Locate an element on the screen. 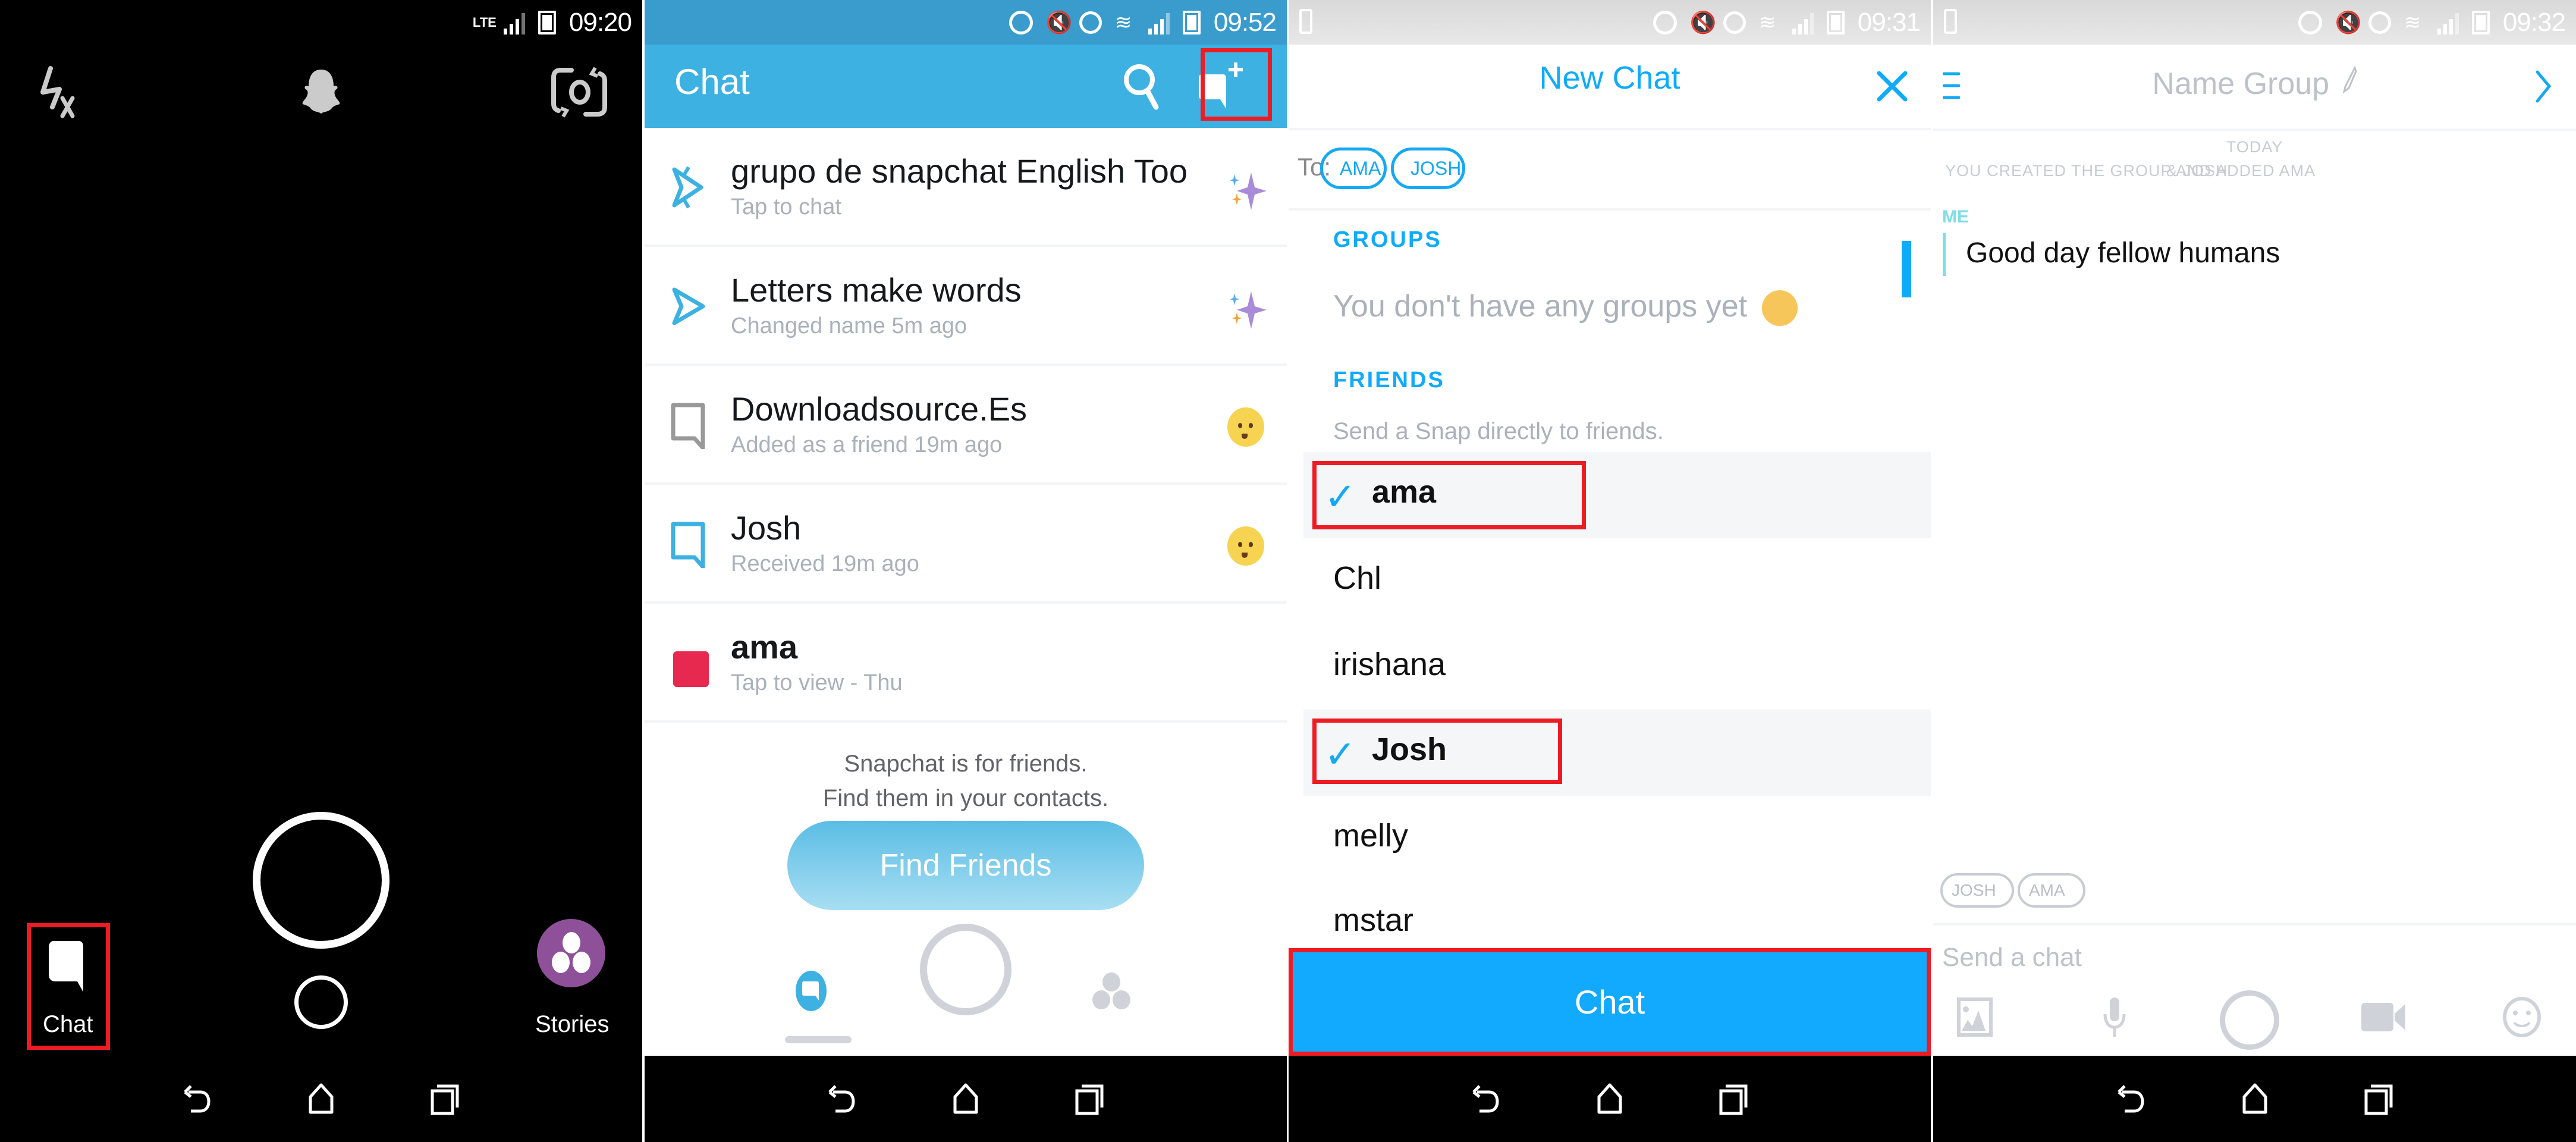  friend-name: melly is located at coordinates (1371, 836).